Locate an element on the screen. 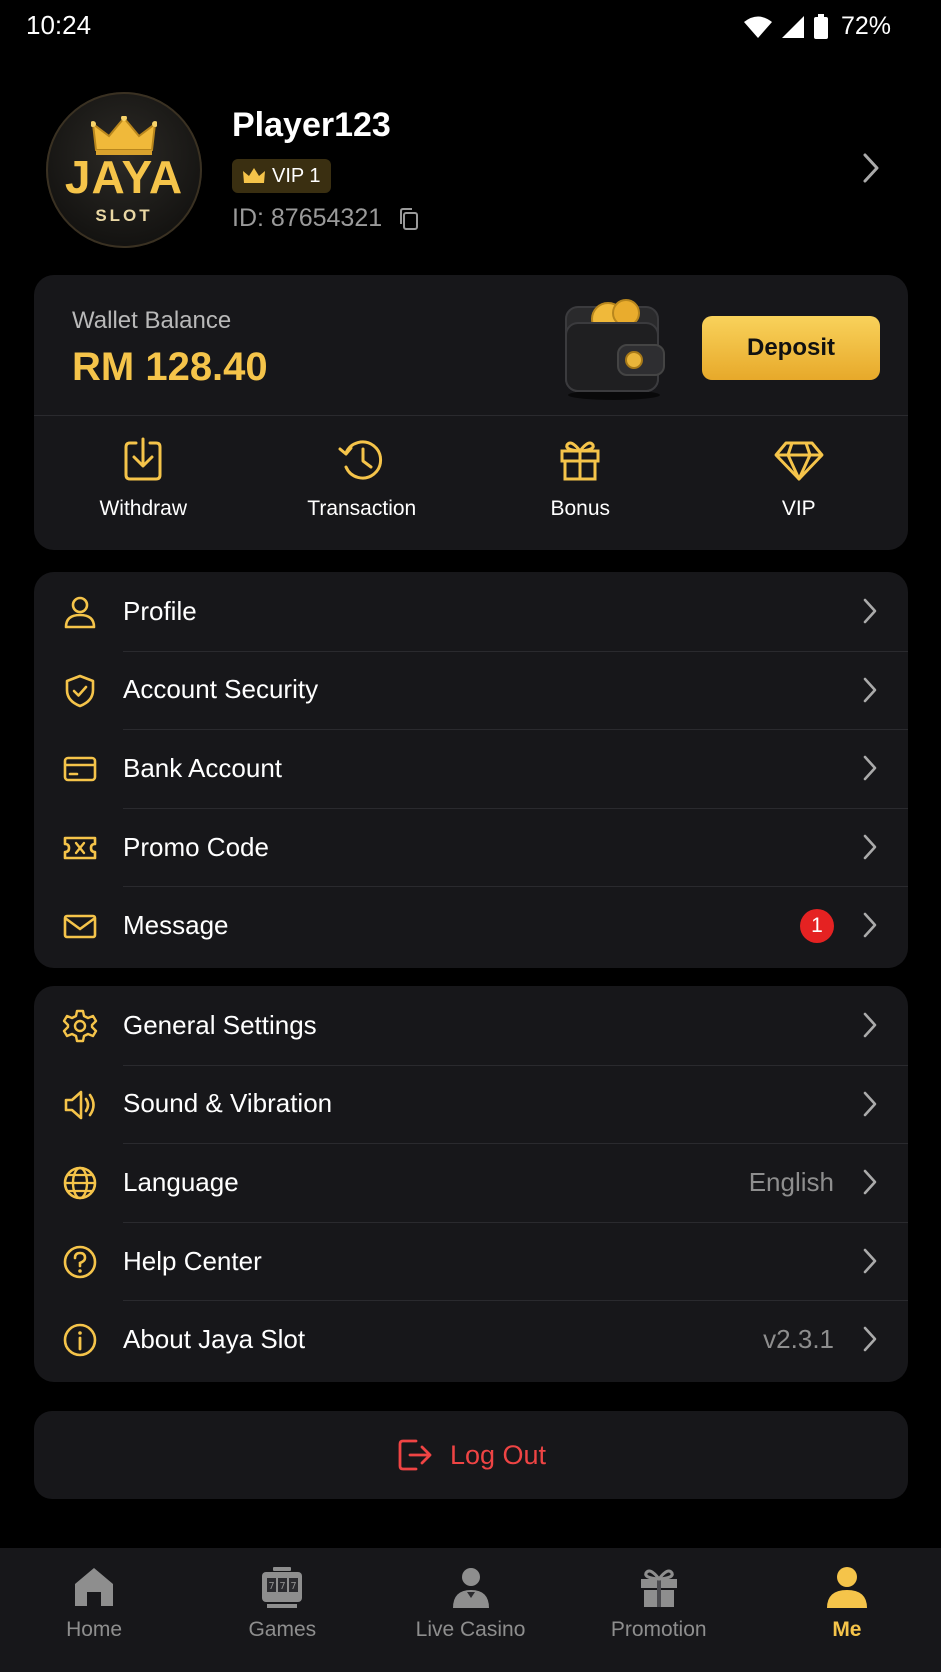 Image resolution: width=941 pixels, height=1672 pixels. vip-badge: VIP 1 is located at coordinates (281, 176).